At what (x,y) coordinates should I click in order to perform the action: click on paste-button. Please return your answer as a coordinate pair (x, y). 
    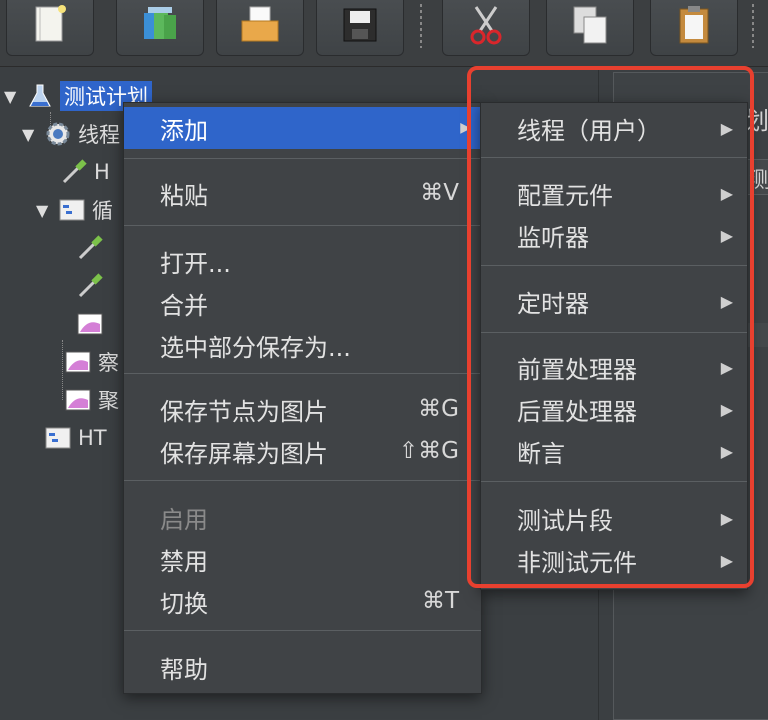
    Looking at the image, I should click on (694, 28).